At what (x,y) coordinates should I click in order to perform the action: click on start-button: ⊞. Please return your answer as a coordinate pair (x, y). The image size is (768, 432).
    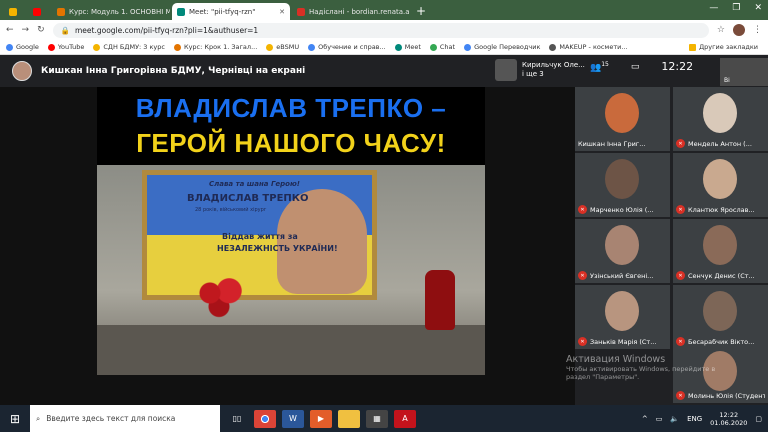
    Looking at the image, I should click on (15, 418).